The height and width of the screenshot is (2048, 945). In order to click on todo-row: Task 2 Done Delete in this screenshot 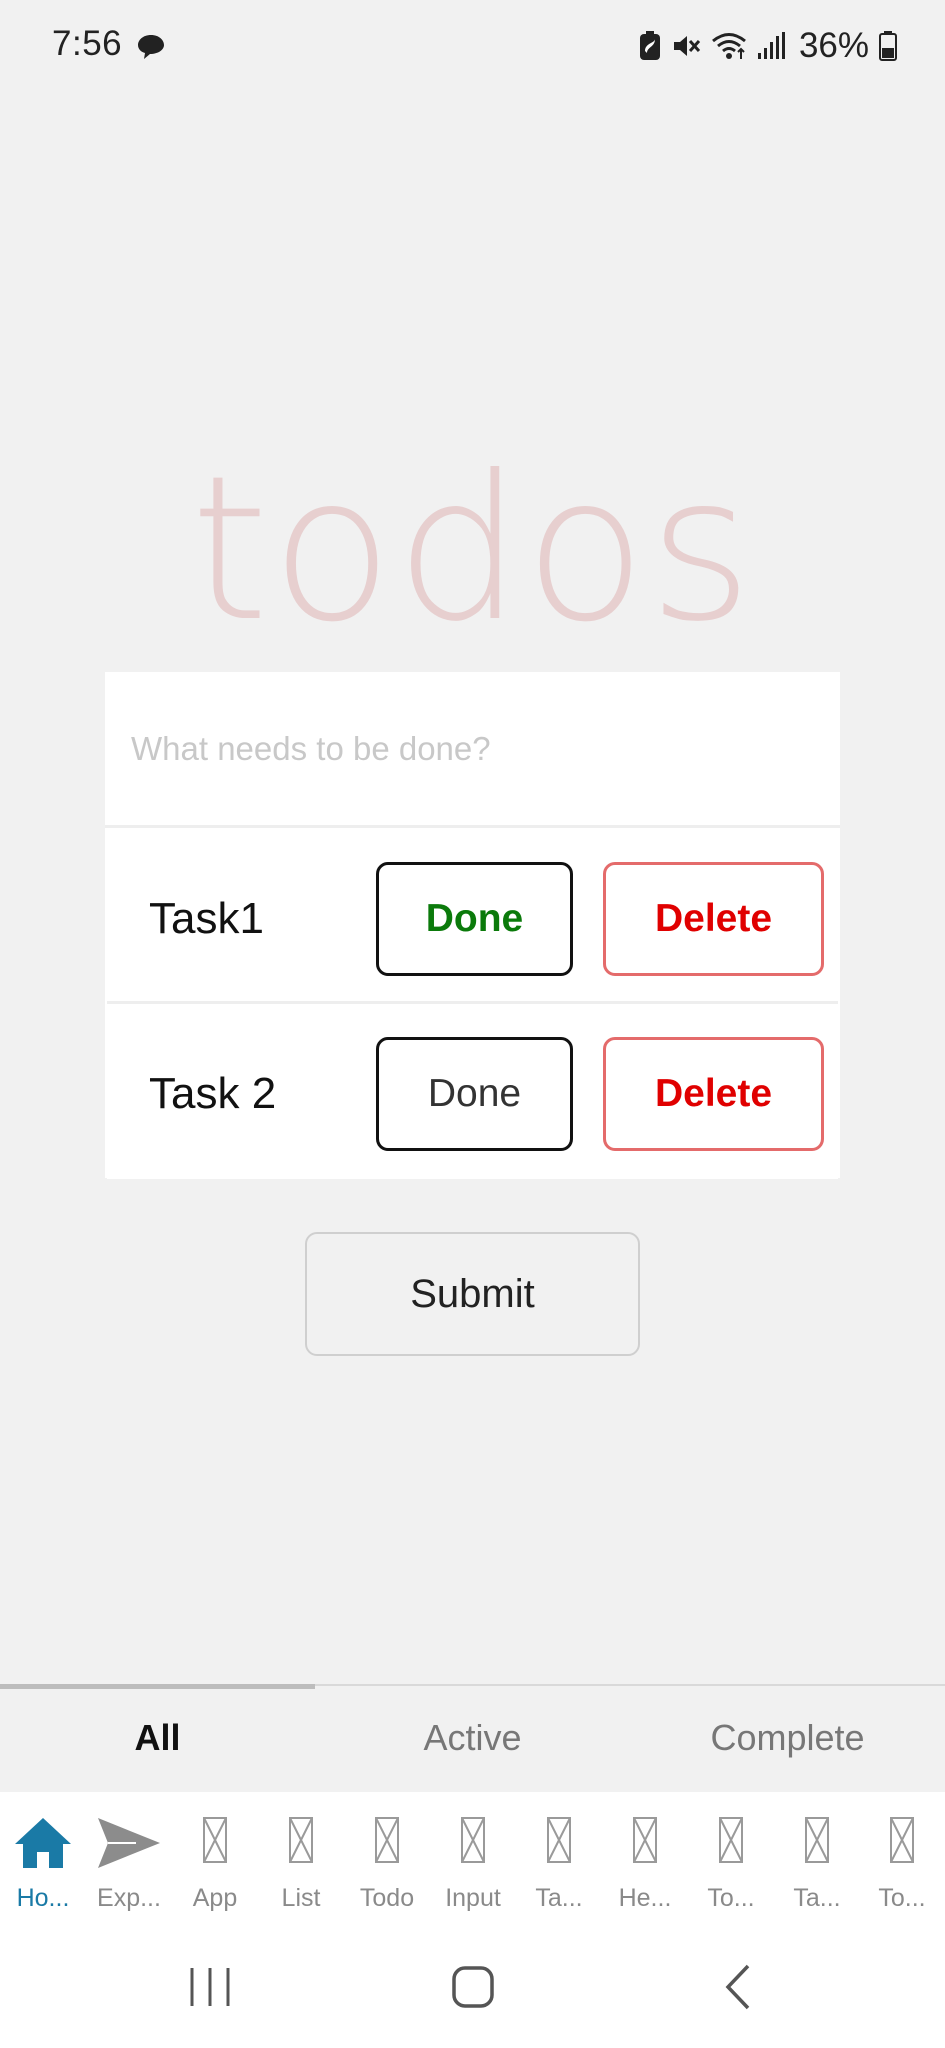, I will do `click(472, 1093)`.